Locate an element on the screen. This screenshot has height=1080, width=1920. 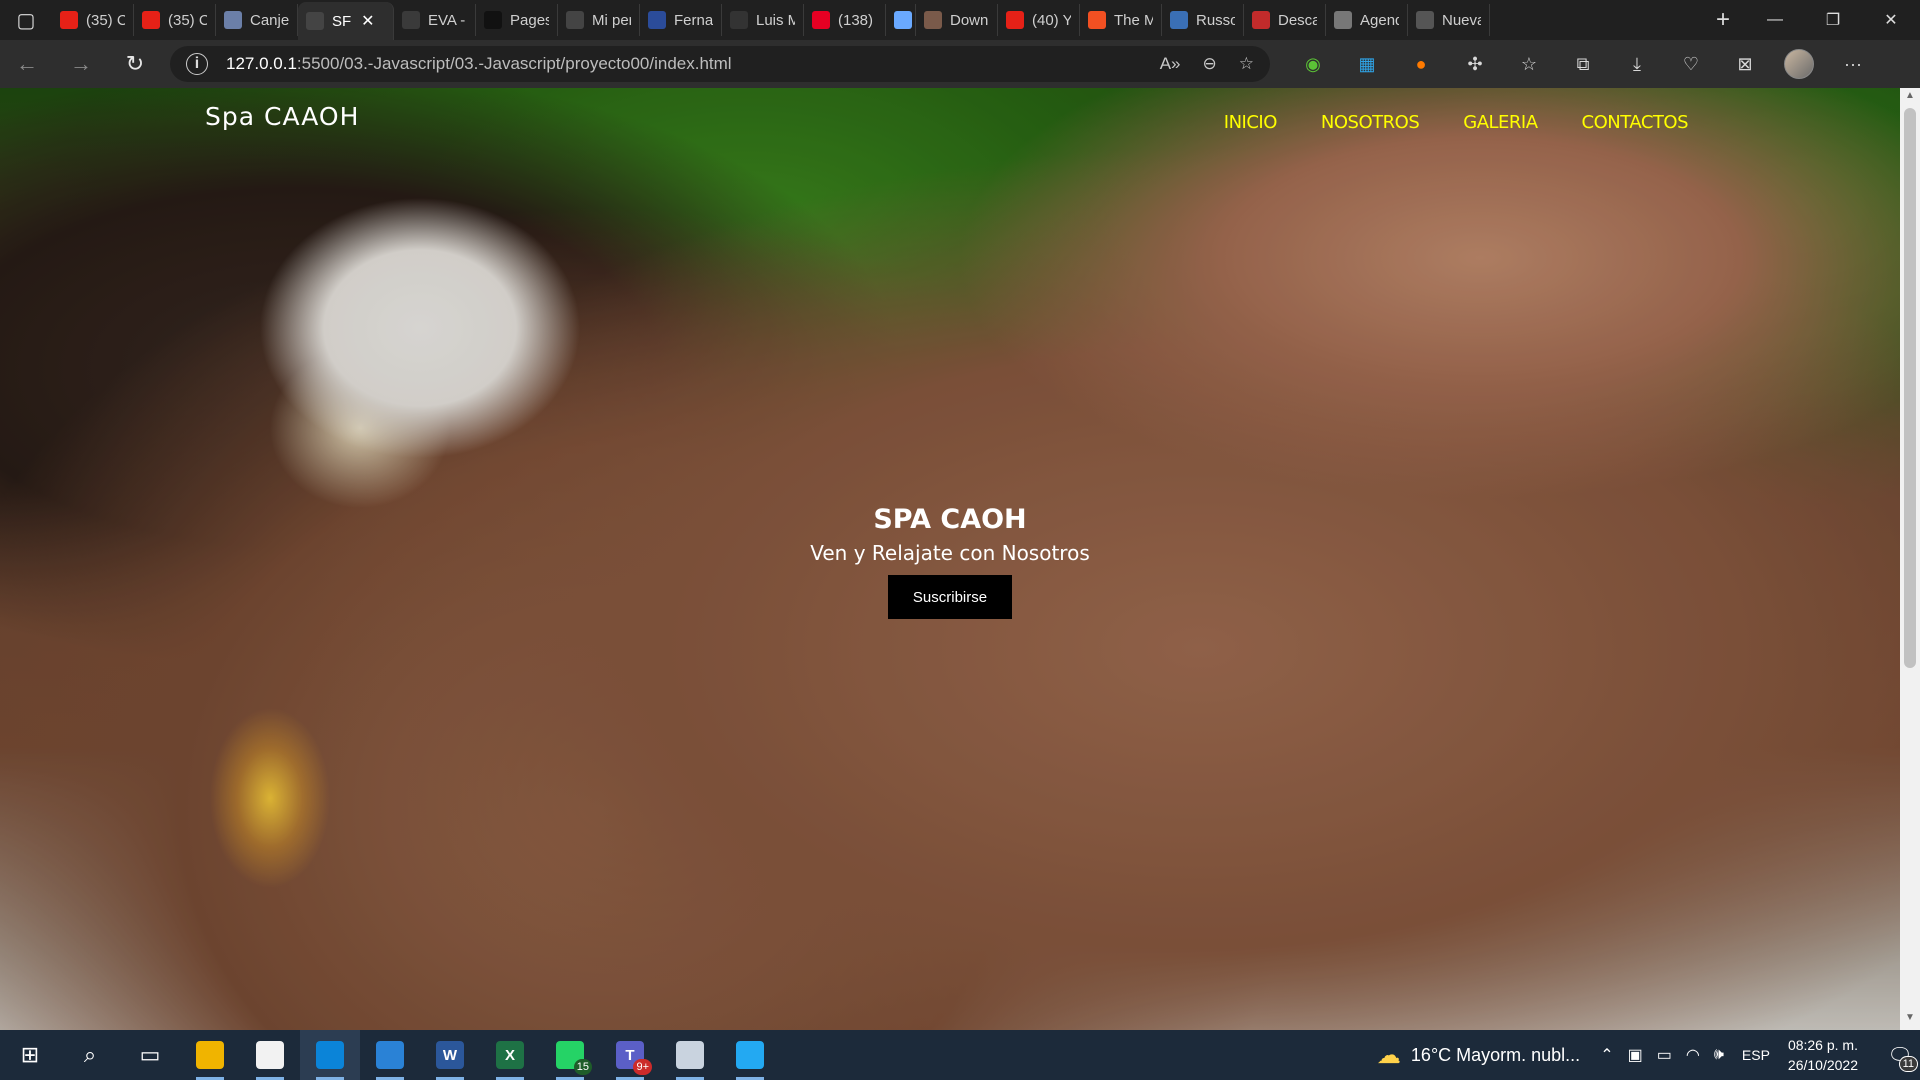
tab-title: Mi per is located at coordinates (611, 20).